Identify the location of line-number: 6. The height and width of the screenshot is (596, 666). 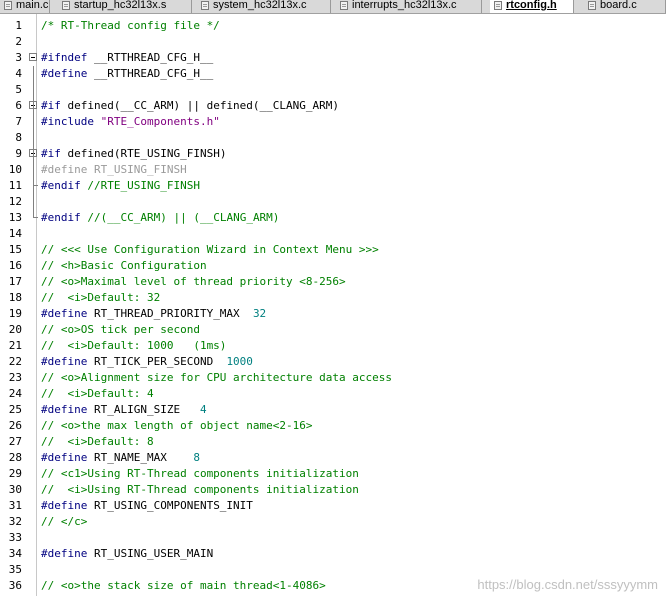
(18, 105).